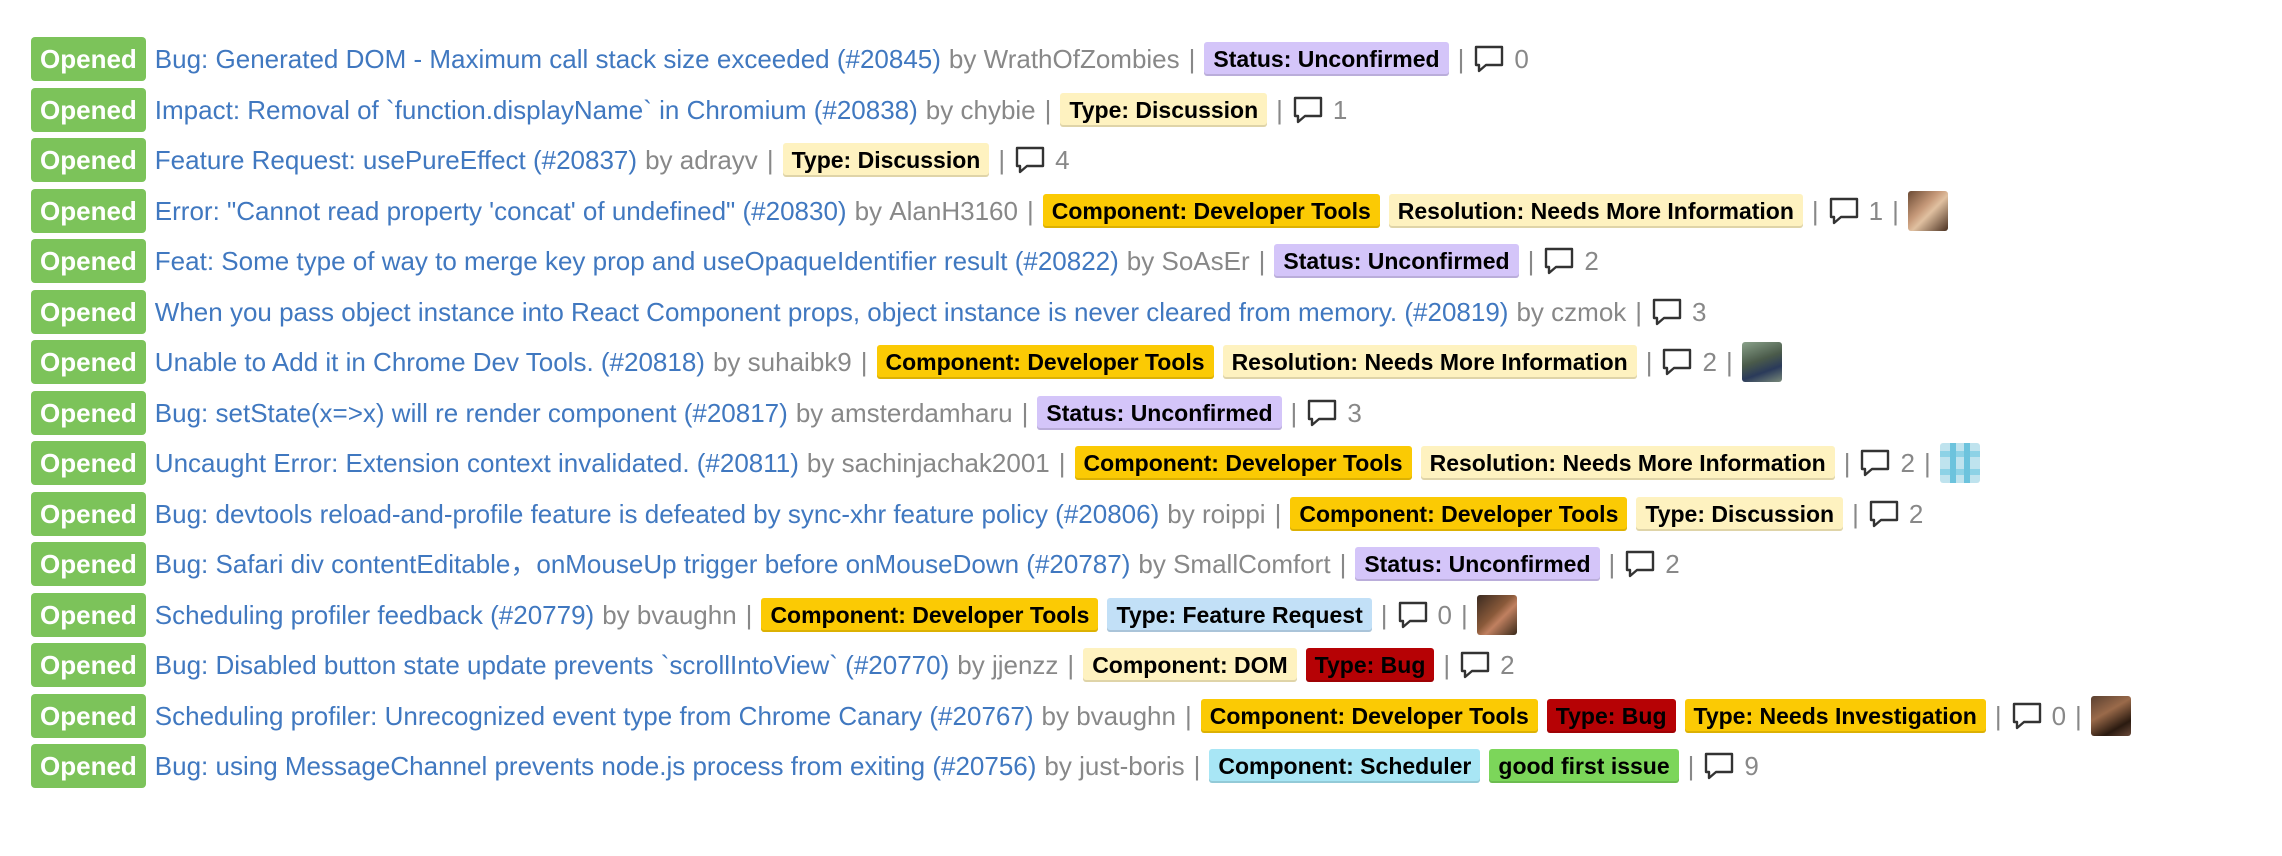 The width and height of the screenshot is (2282, 856). I want to click on author-link: WrathOfZombies, so click(1082, 59).